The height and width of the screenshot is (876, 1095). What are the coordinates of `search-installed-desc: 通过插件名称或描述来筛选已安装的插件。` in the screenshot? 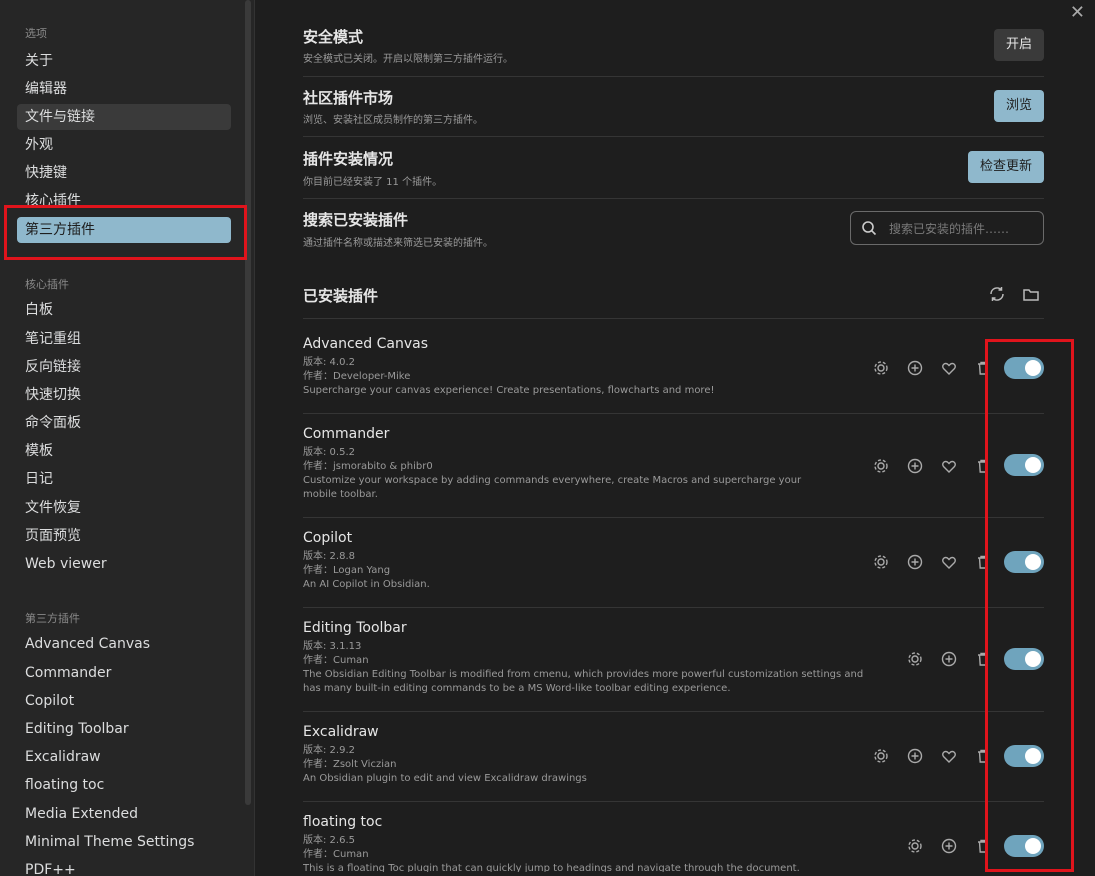 It's located at (398, 243).